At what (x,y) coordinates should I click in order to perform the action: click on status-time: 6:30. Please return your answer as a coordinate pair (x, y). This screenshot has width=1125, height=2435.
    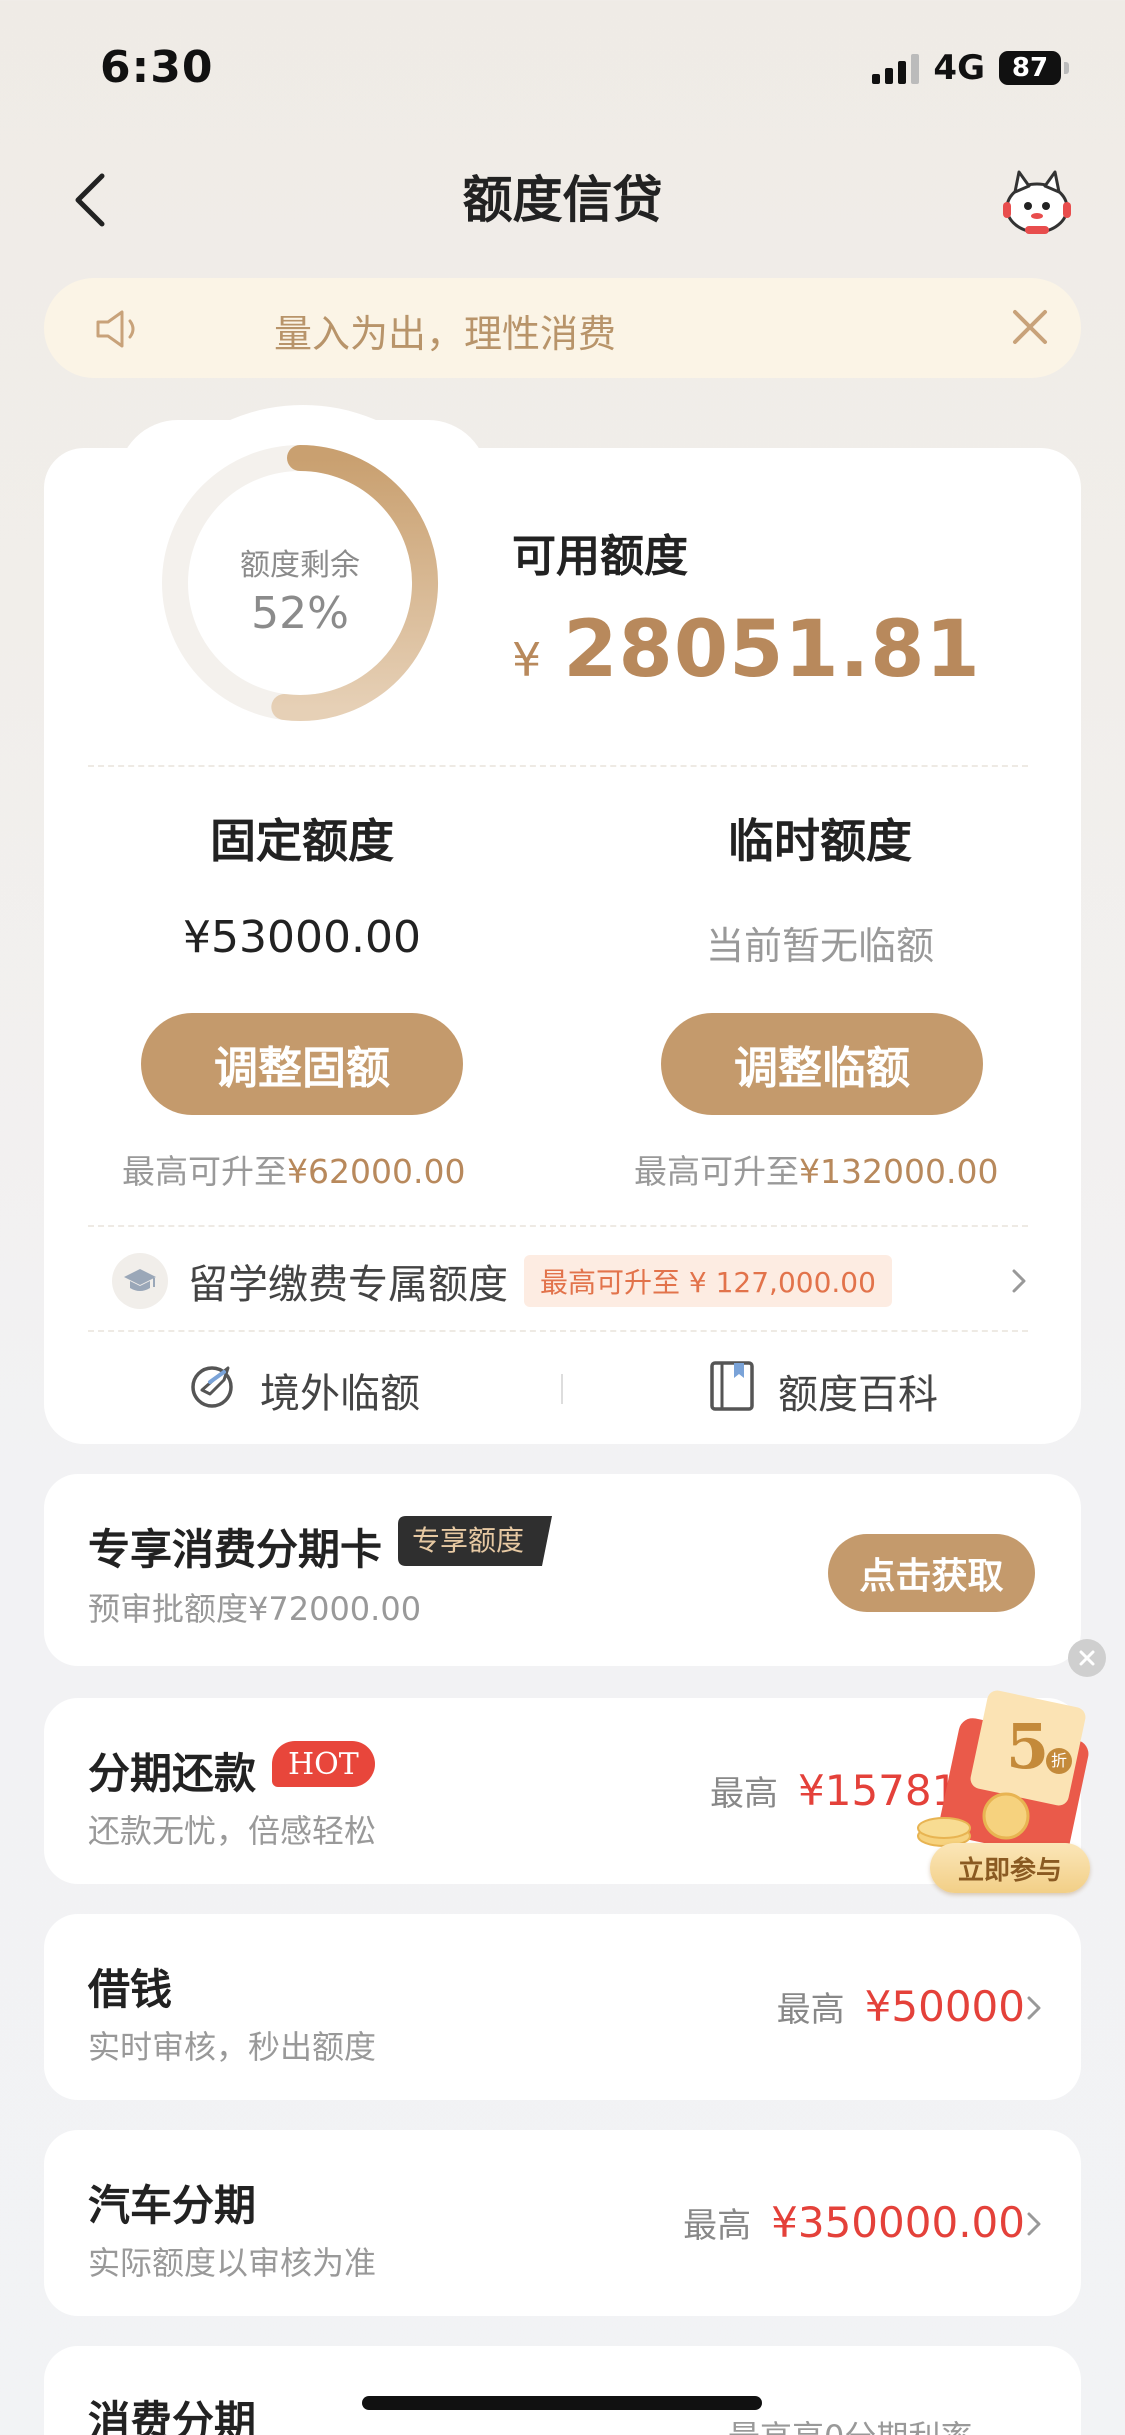
    Looking at the image, I should click on (157, 67).